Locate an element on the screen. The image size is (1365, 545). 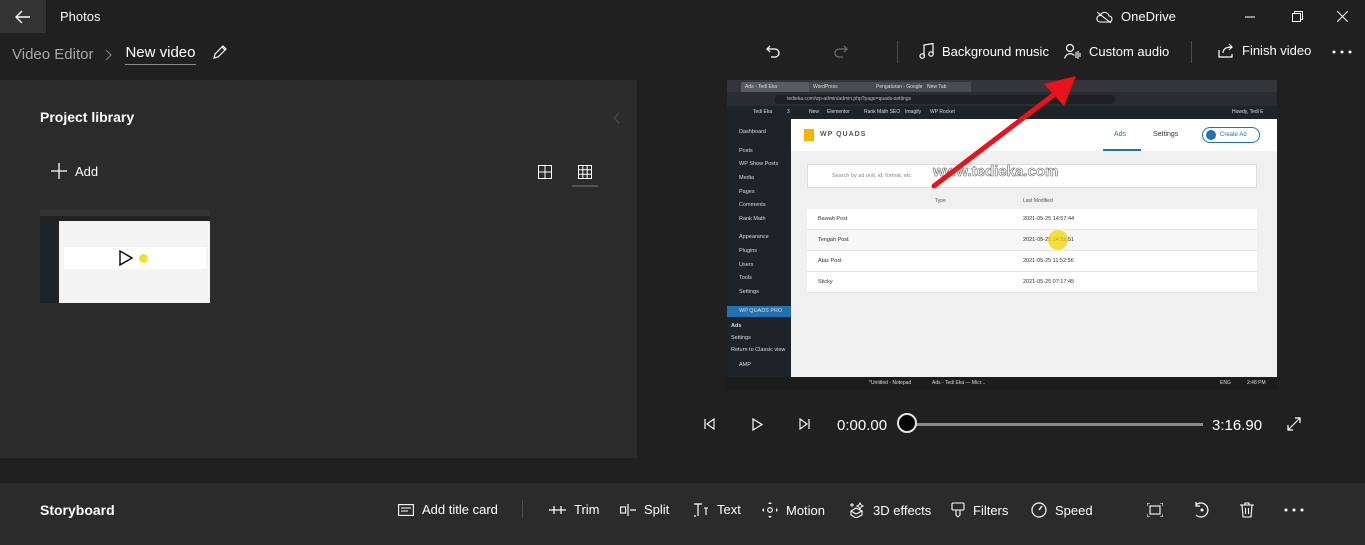
sidebar-item: Media is located at coordinates (746, 178).